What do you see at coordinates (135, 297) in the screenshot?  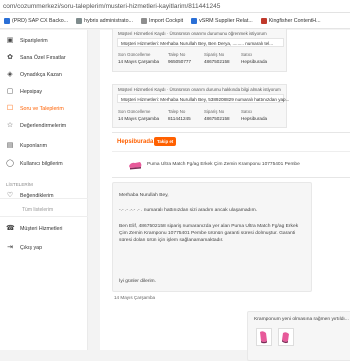 I see `message-date: 14 Mayıs Çarşamba` at bounding box center [135, 297].